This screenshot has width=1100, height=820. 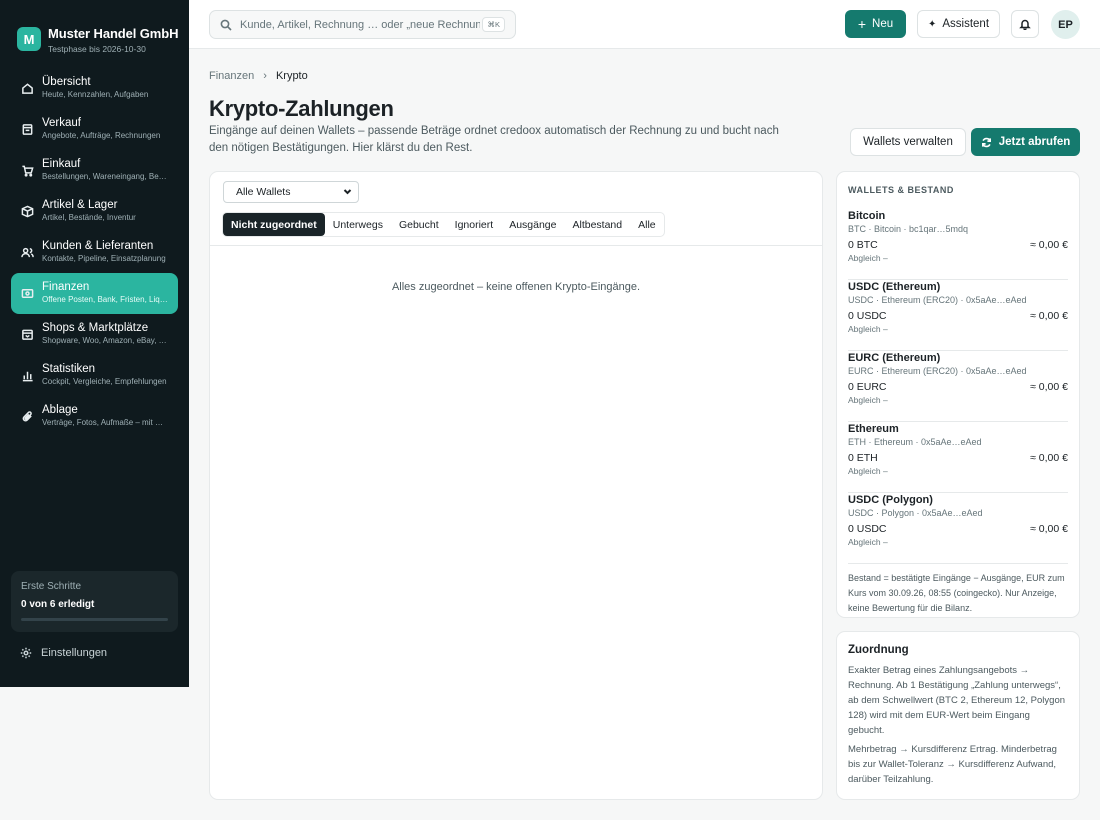 What do you see at coordinates (274, 224) in the screenshot?
I see `tab-nicht-zugeordnet: Nicht zugeordnet` at bounding box center [274, 224].